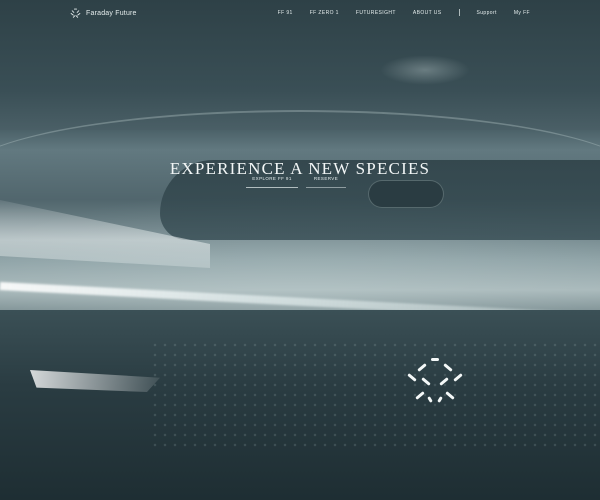 The width and height of the screenshot is (600, 500). I want to click on windshield-reflection, so click(425, 70).